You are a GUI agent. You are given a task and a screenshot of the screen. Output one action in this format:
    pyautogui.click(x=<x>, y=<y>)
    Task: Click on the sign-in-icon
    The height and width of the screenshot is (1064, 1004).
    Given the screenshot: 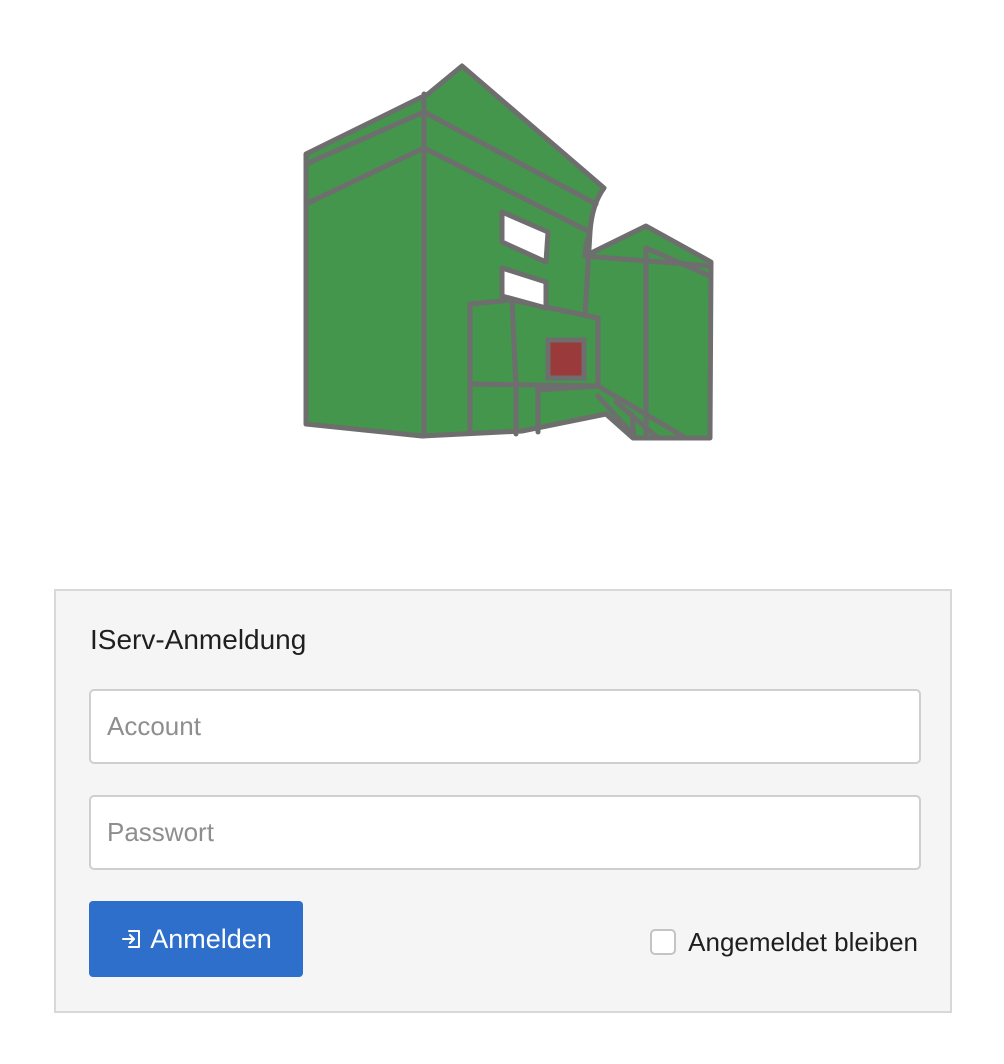 What is the action you would take?
    pyautogui.click(x=132, y=939)
    